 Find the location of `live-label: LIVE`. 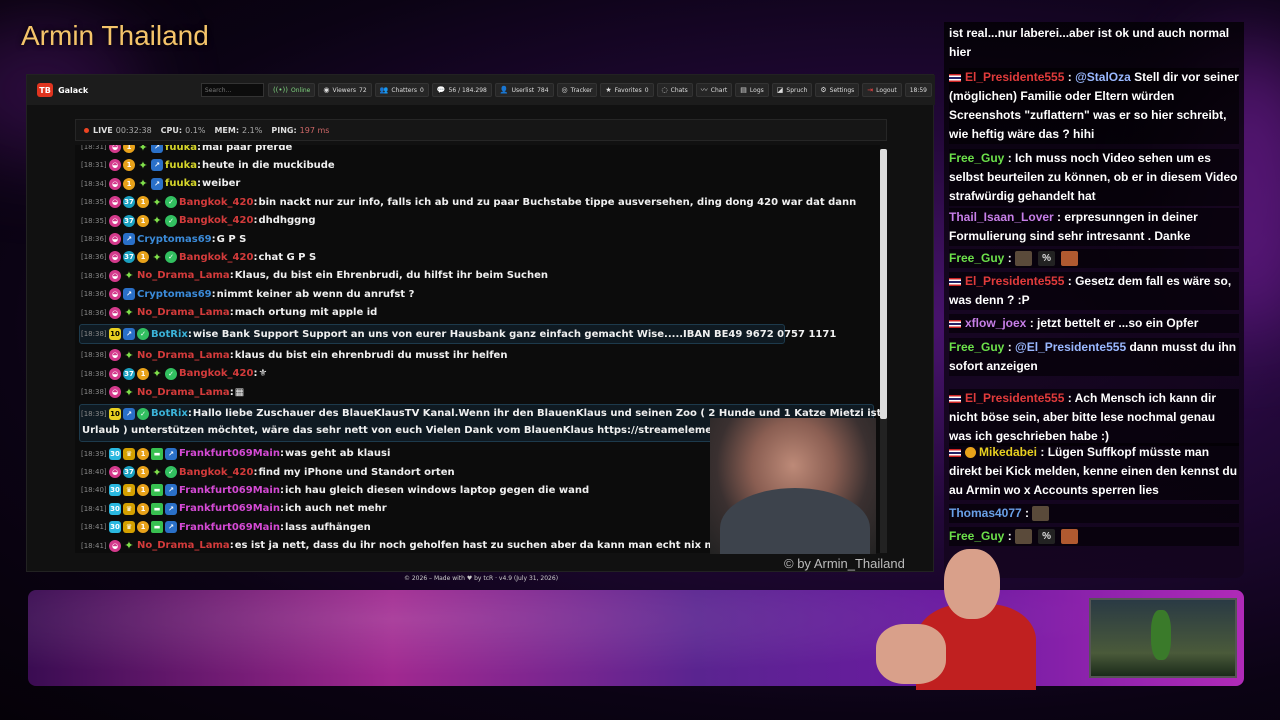

live-label: LIVE is located at coordinates (103, 130).